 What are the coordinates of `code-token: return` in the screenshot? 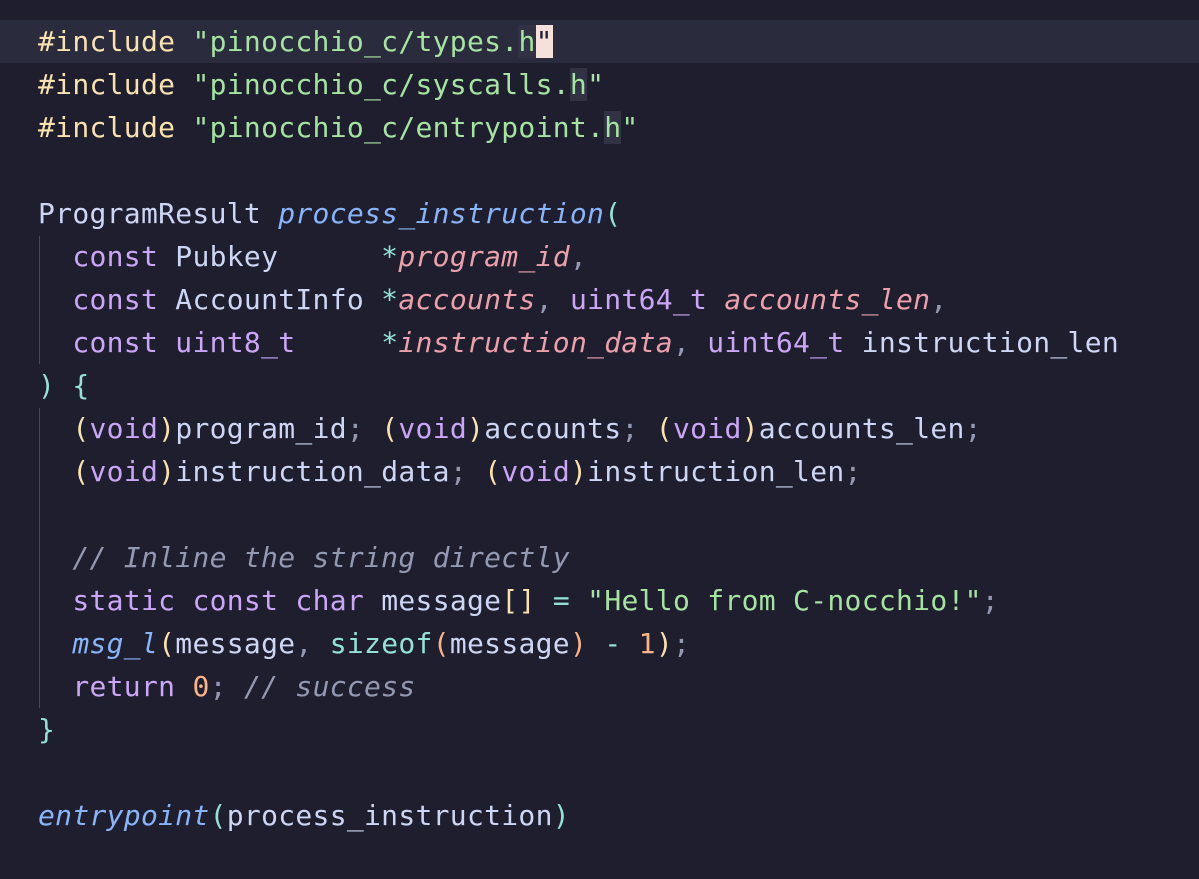 It's located at (124, 686).